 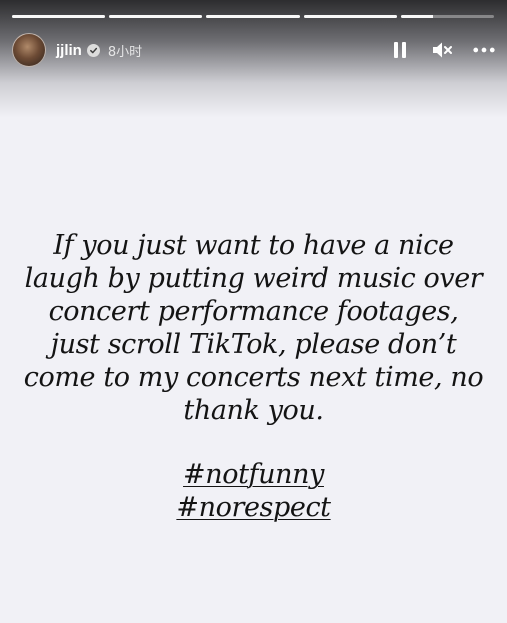 I want to click on verified-badge-icon, so click(x=93, y=50).